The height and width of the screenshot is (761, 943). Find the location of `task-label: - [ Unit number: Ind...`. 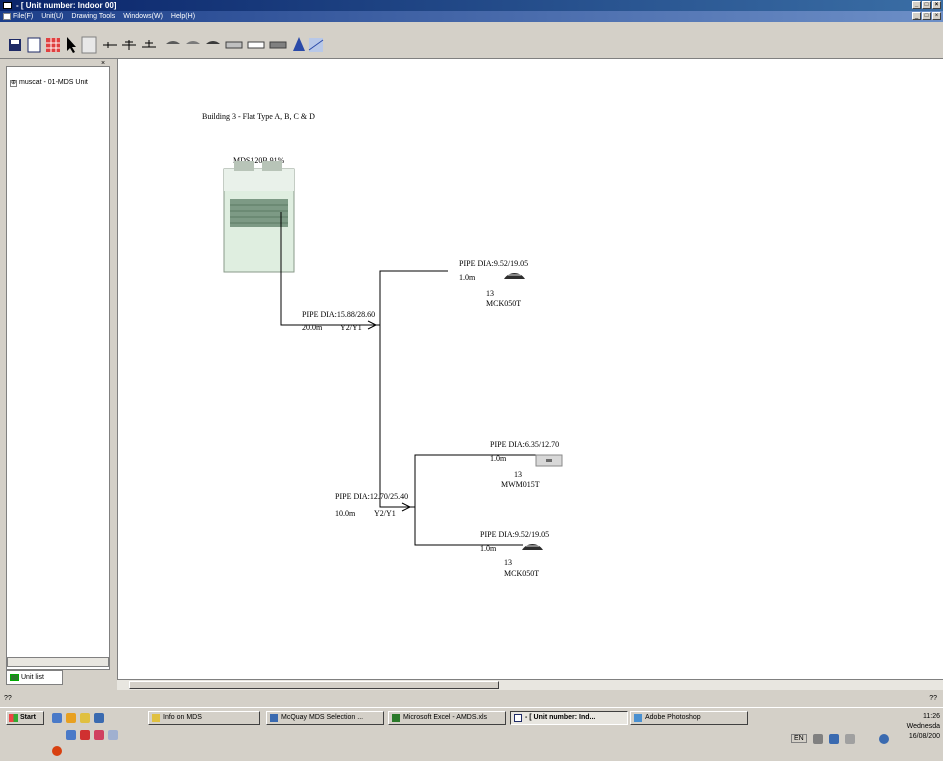

task-label: - [ Unit number: Ind... is located at coordinates (560, 717).